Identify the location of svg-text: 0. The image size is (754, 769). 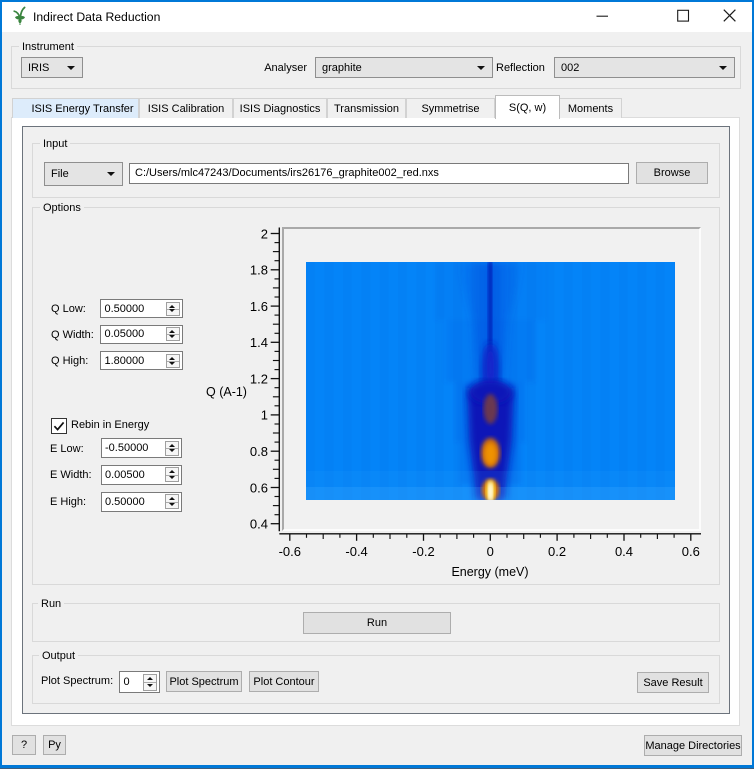
(490, 551).